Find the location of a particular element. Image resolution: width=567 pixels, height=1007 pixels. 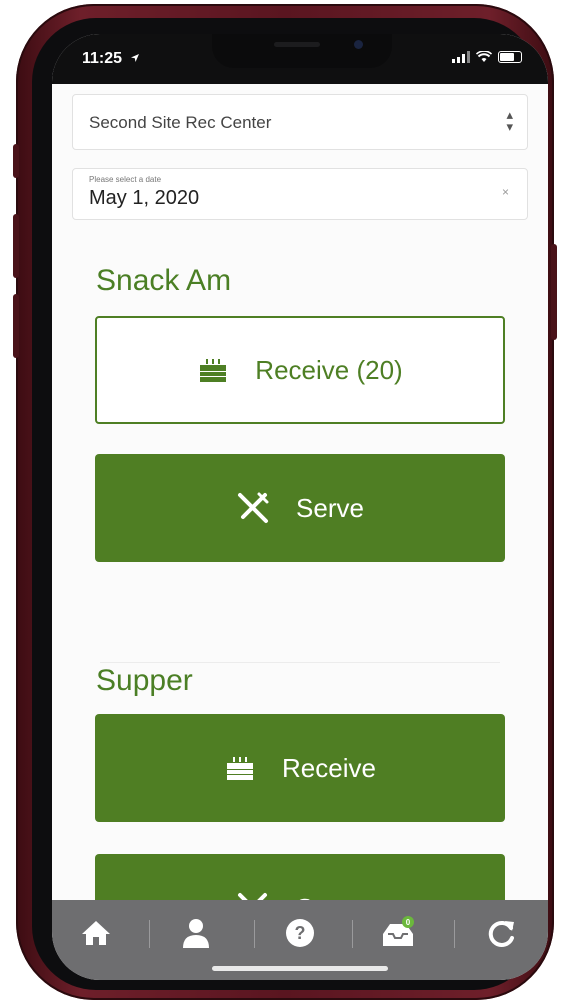

home-icon is located at coordinates (96, 933).